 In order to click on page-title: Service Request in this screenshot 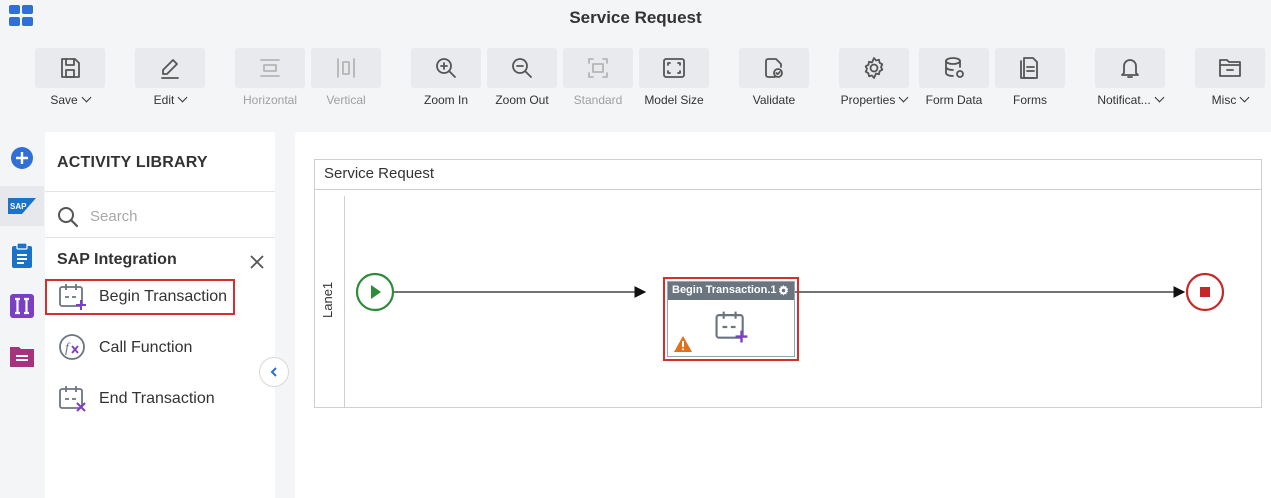, I will do `click(635, 17)`.